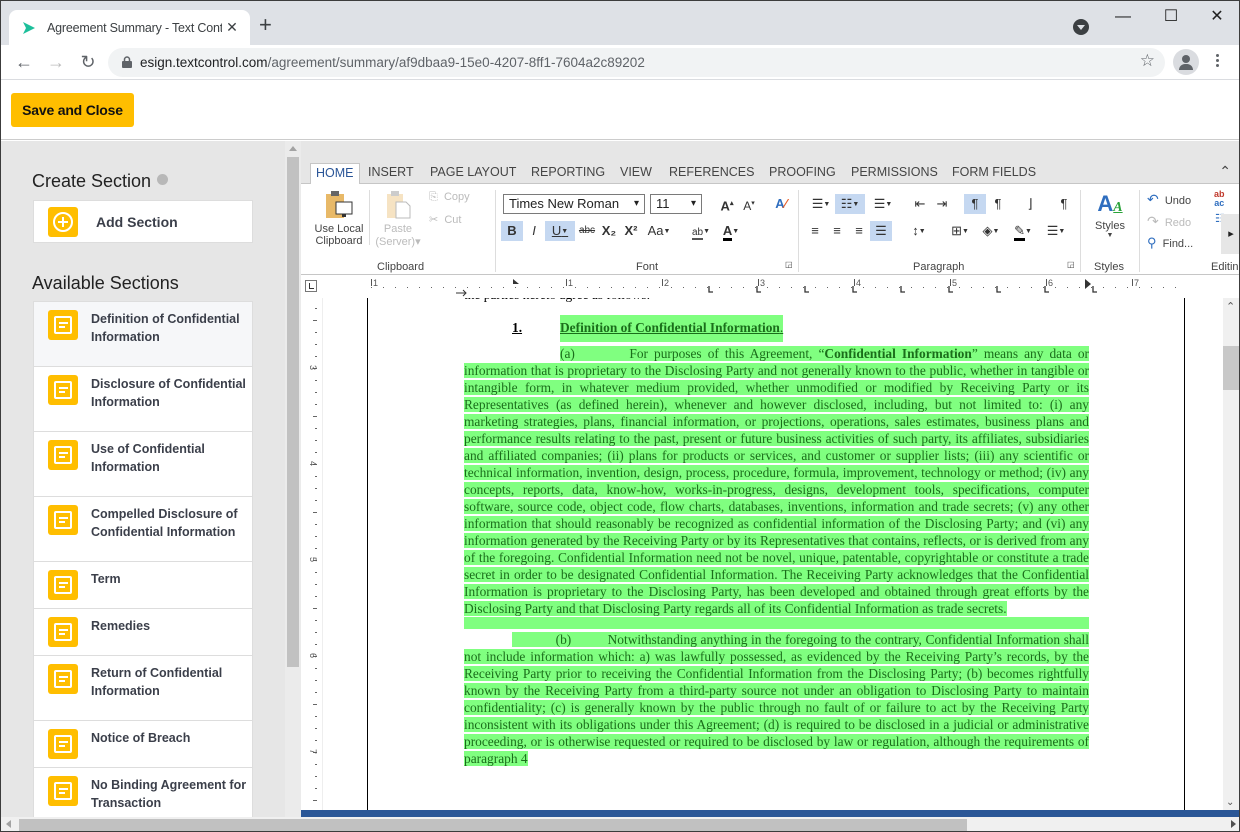  What do you see at coordinates (560, 231) in the screenshot?
I see `underline-button: U▼` at bounding box center [560, 231].